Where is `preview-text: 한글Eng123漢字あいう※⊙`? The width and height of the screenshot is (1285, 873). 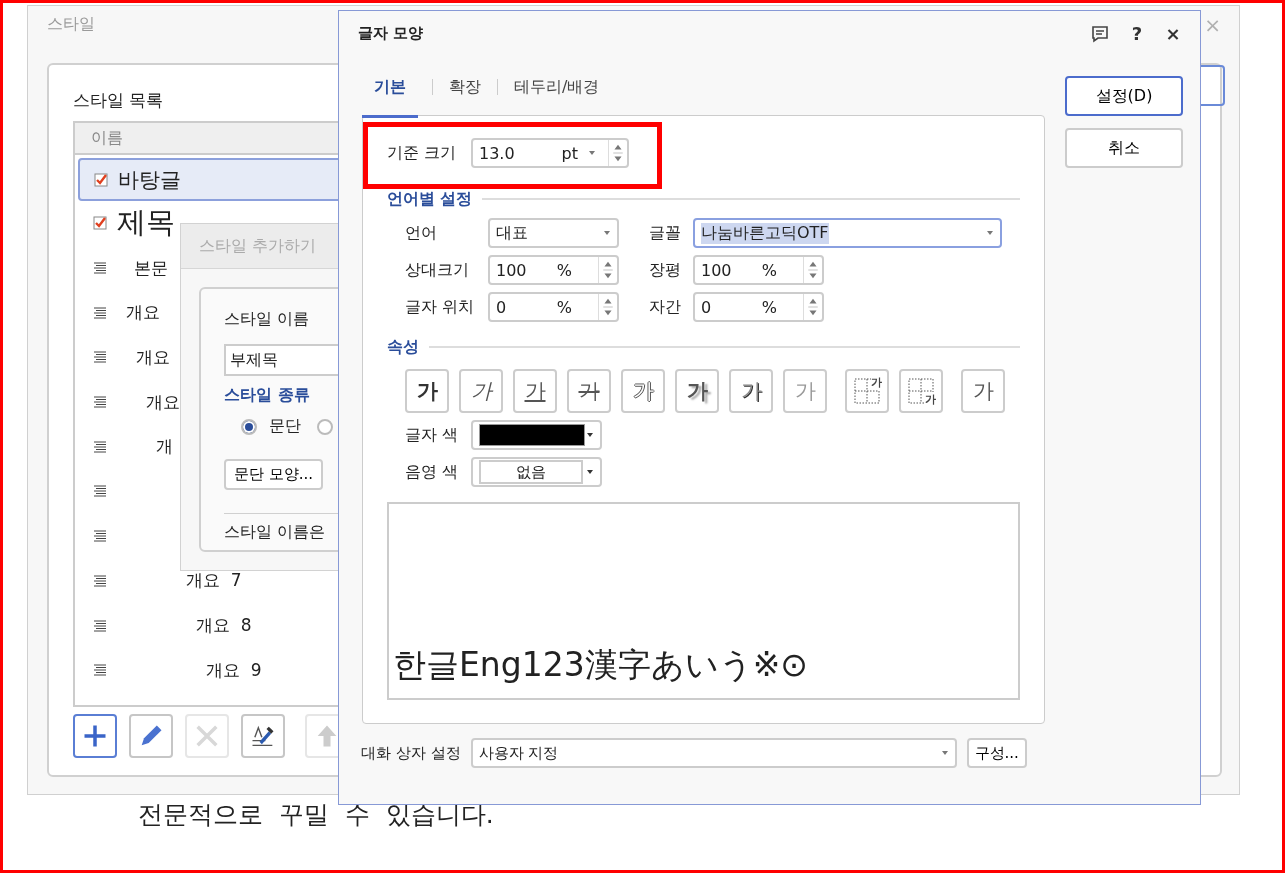
preview-text: 한글Eng123漢字あいう※⊙ is located at coordinates (600, 665).